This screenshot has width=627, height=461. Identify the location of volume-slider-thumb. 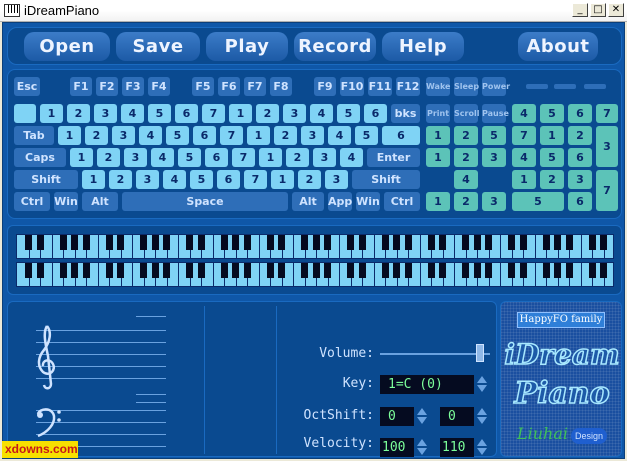
(480, 353).